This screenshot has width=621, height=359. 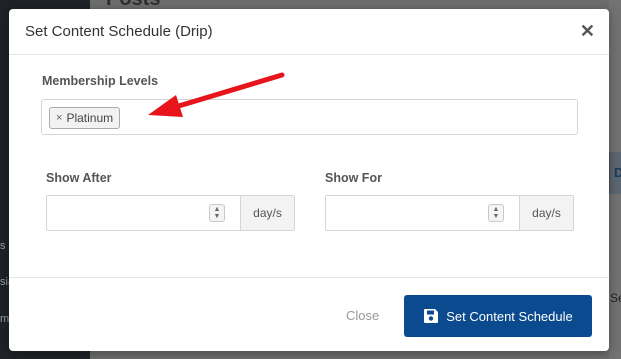 I want to click on show-for-spinner: ▲ ▼, so click(x=496, y=213).